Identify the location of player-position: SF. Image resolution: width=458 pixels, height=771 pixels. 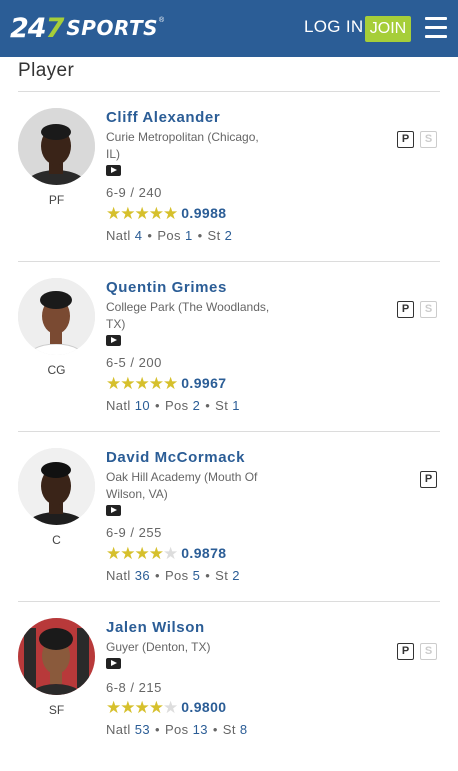
(56, 710).